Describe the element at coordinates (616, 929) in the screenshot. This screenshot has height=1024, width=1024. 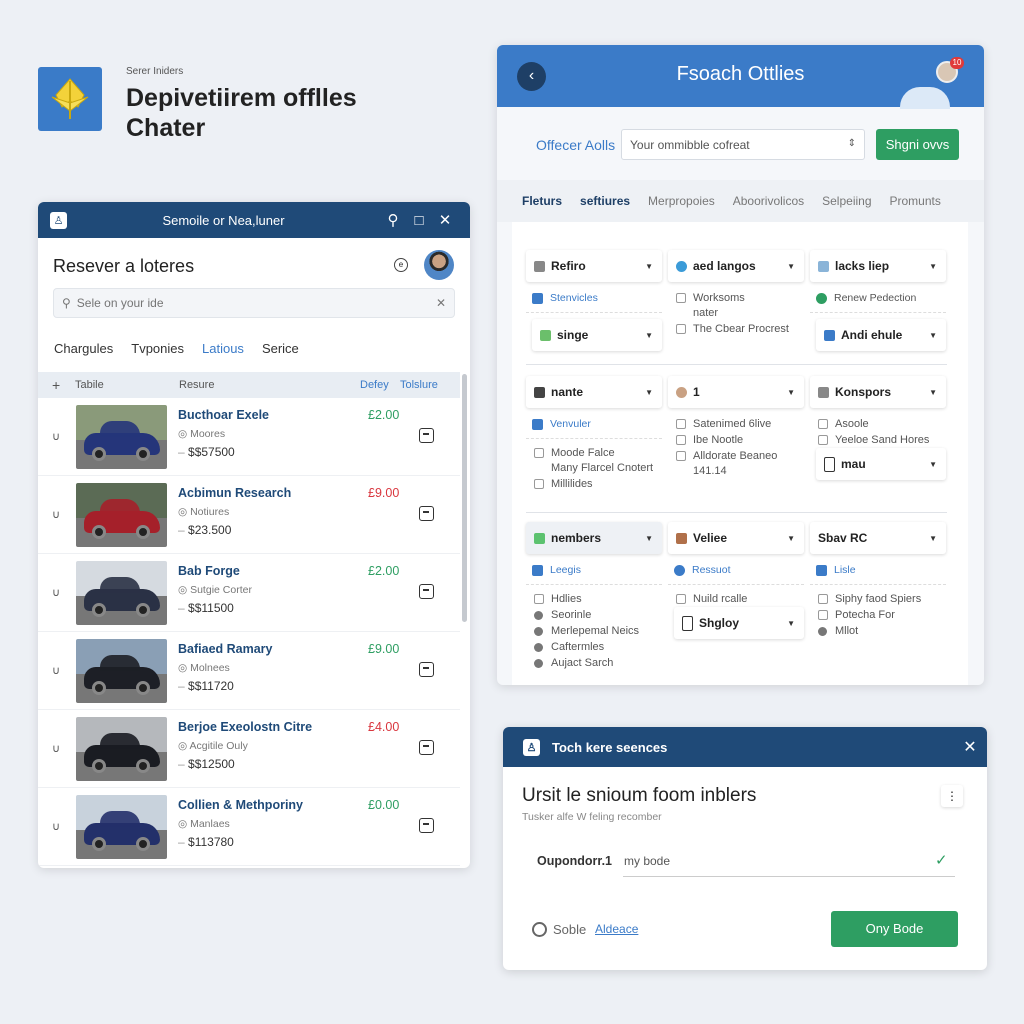
I see `link: Aldeace` at that location.